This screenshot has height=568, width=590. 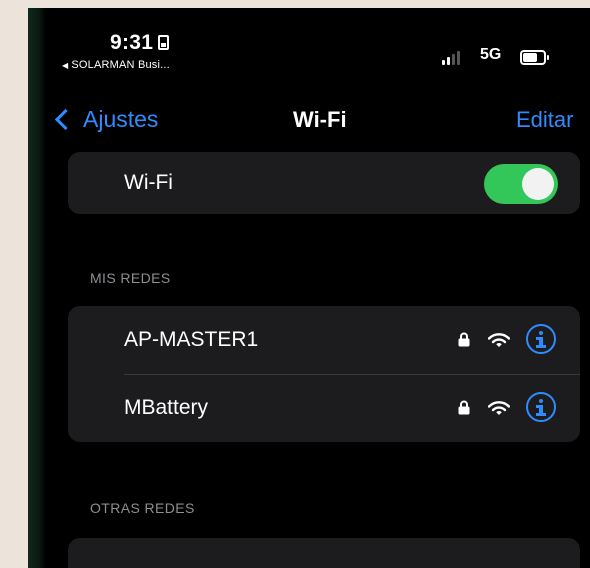 What do you see at coordinates (148, 182) in the screenshot?
I see `wifi-toggle-label: Wi-Fi` at bounding box center [148, 182].